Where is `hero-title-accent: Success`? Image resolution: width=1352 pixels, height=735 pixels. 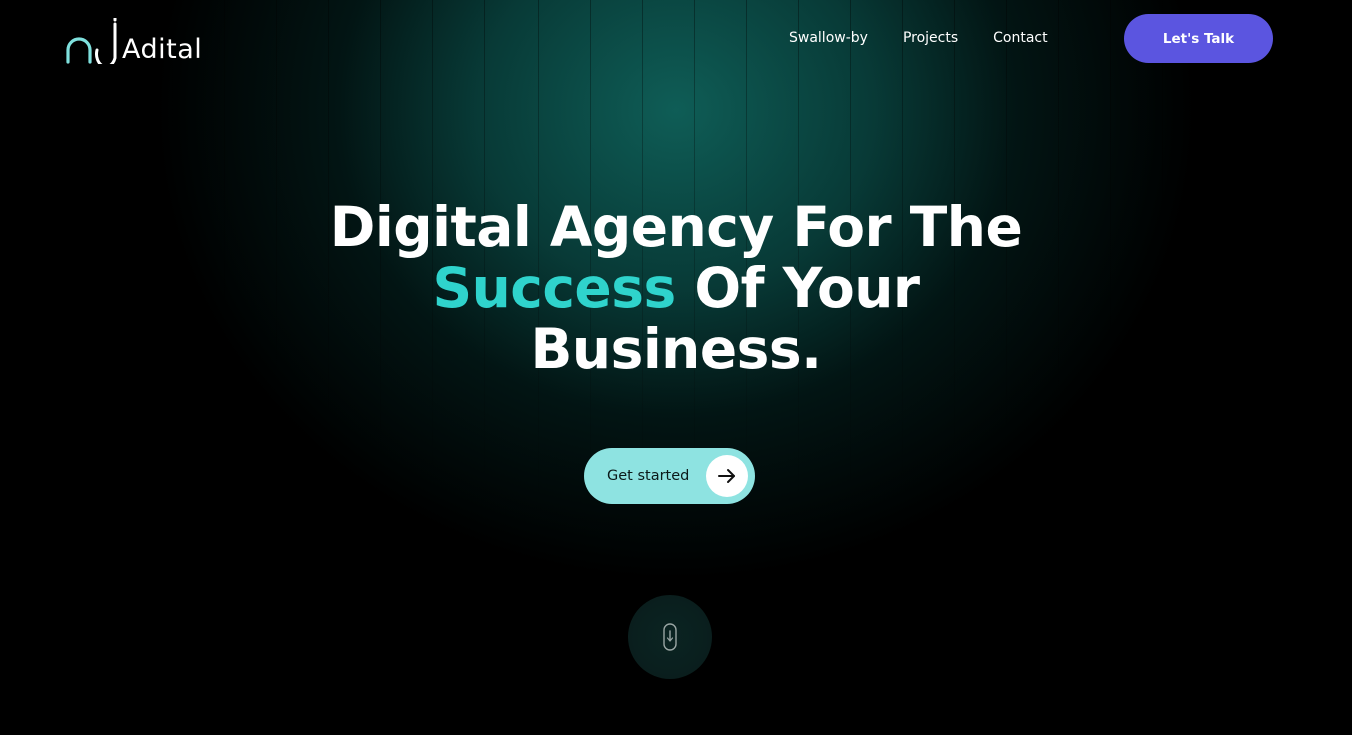
hero-title-accent: Success is located at coordinates (554, 288).